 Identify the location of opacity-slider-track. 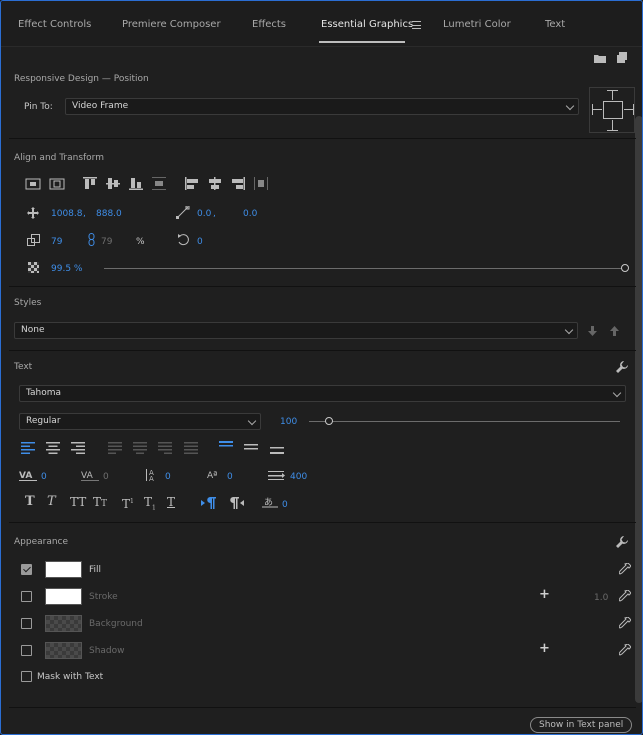
(363, 268).